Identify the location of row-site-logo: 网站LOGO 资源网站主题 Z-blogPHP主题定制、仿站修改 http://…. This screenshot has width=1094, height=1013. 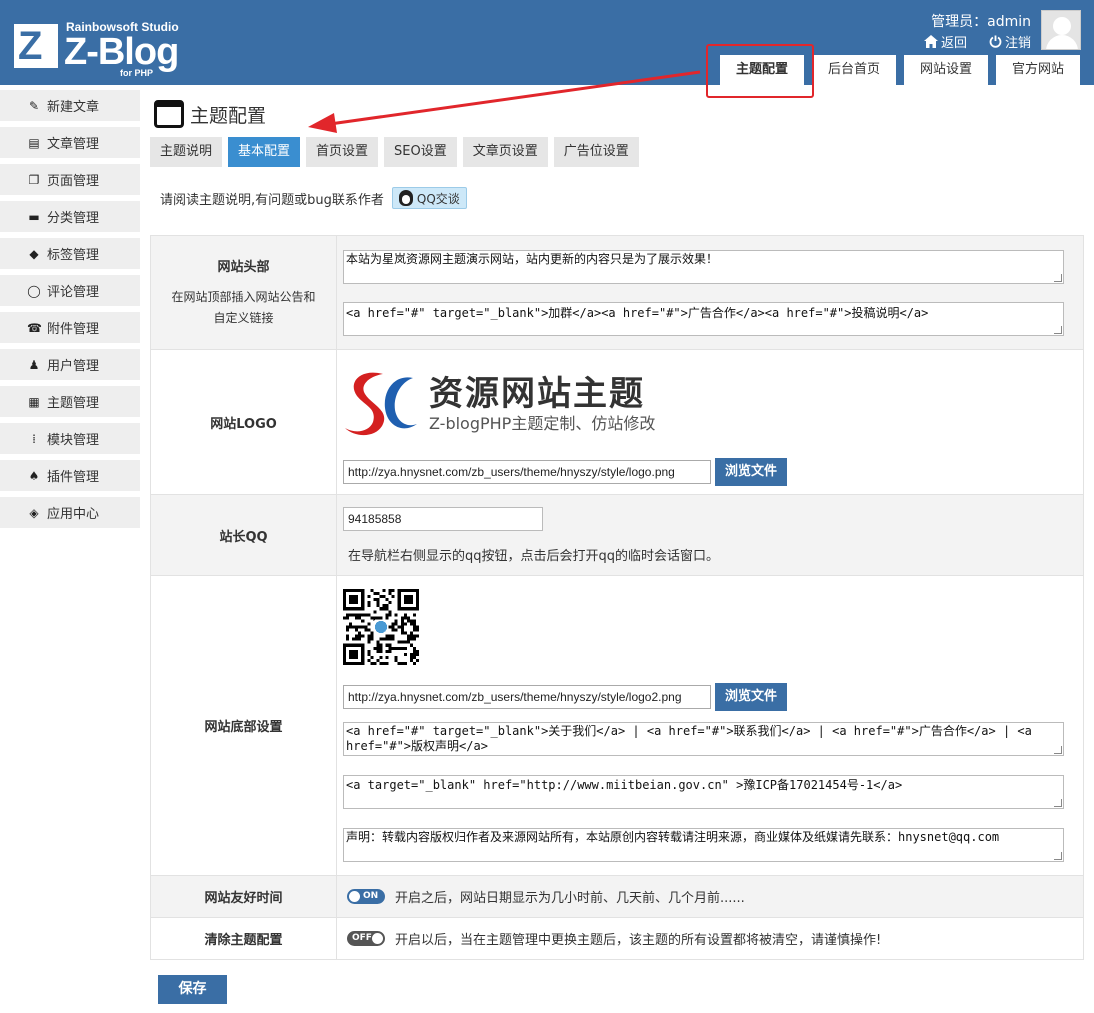
(617, 422).